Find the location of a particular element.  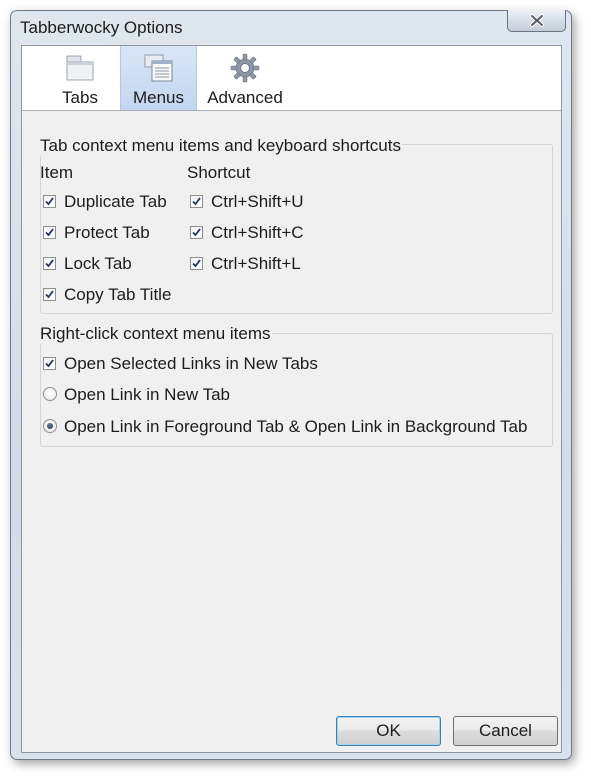

tabs-icon is located at coordinates (80, 68).